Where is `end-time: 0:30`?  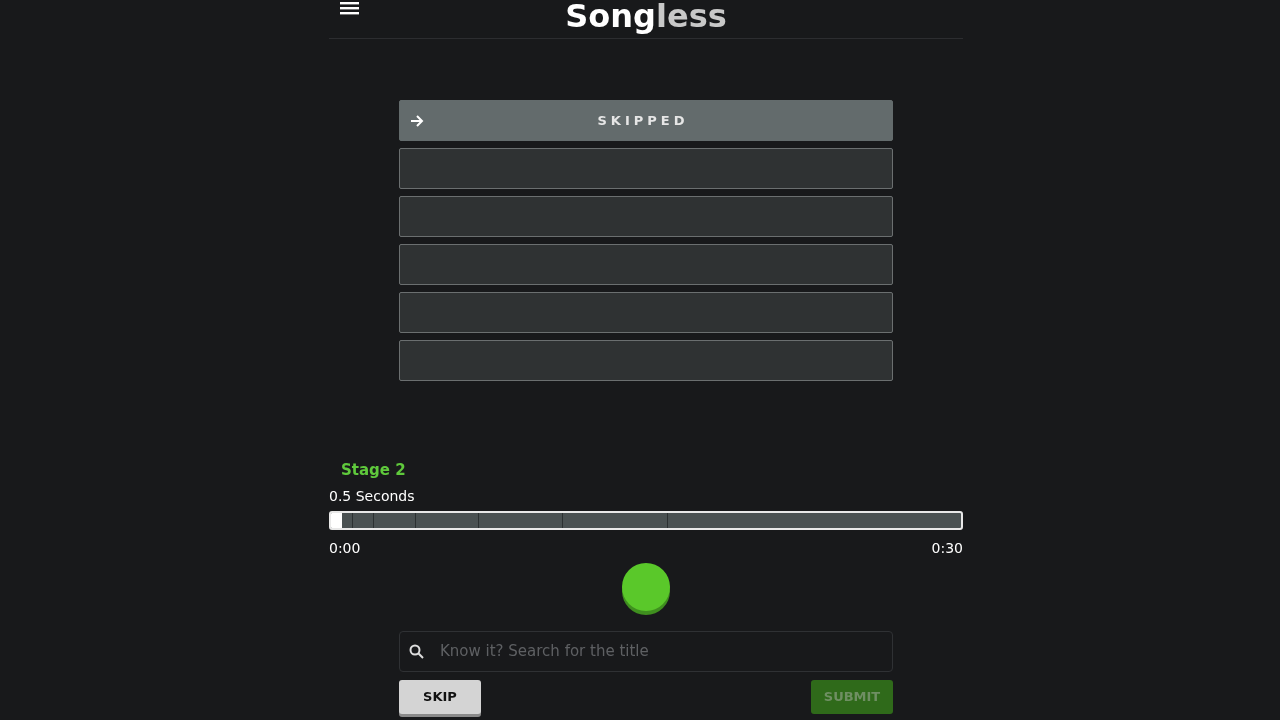
end-time: 0:30 is located at coordinates (947, 548).